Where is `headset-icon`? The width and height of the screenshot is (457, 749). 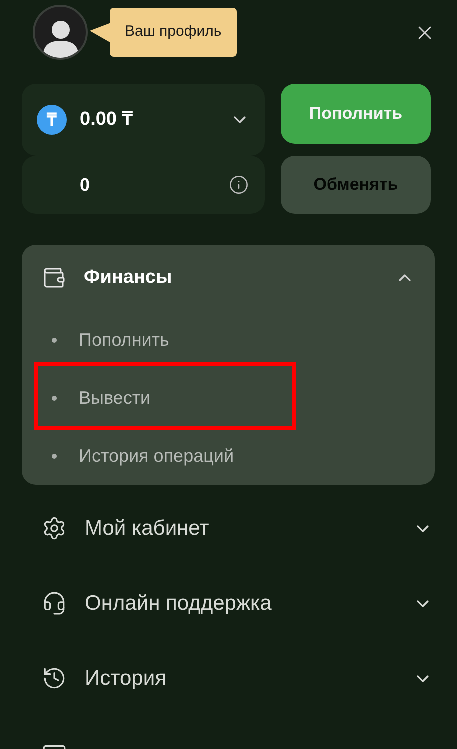
headset-icon is located at coordinates (54, 603).